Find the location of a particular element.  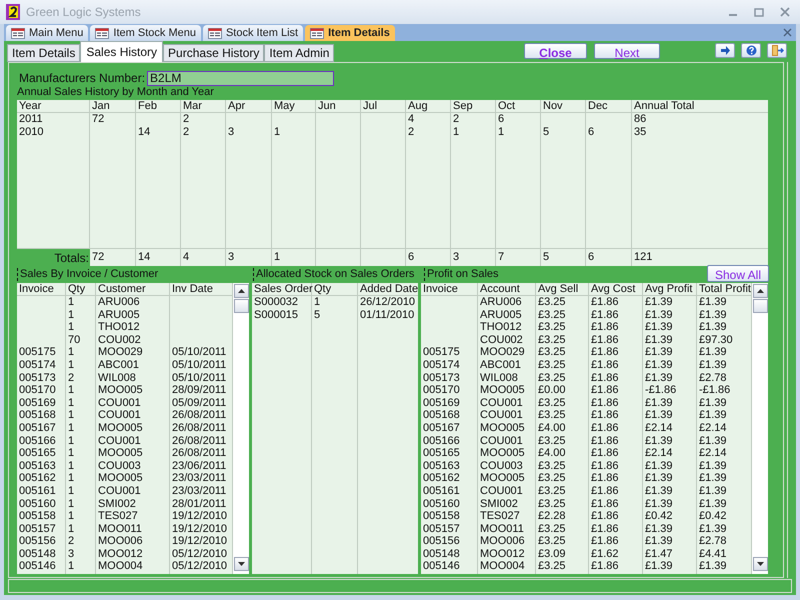

total-cell: 14 is located at coordinates (158, 257).